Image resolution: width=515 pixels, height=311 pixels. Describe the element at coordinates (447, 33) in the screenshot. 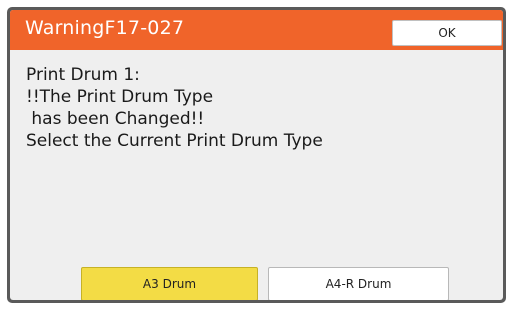

I see `ok-button: OK` at that location.